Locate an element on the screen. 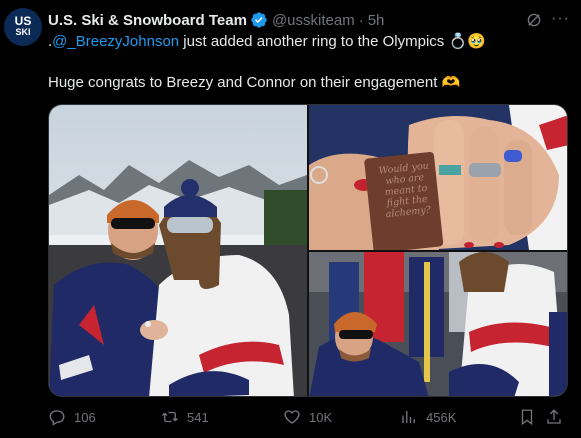 The width and height of the screenshot is (581, 438). repost-count: 541 is located at coordinates (198, 417).